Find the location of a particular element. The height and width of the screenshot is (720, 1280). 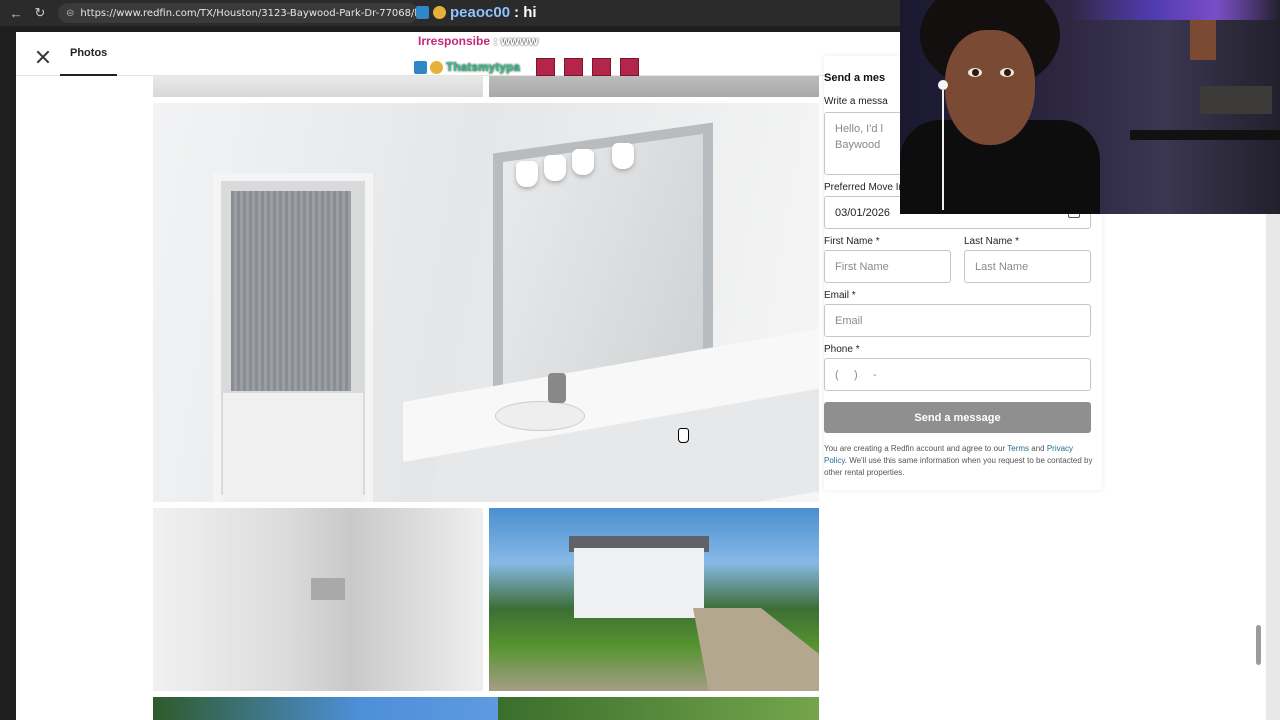

photo-faucet-detail is located at coordinates (557, 388).